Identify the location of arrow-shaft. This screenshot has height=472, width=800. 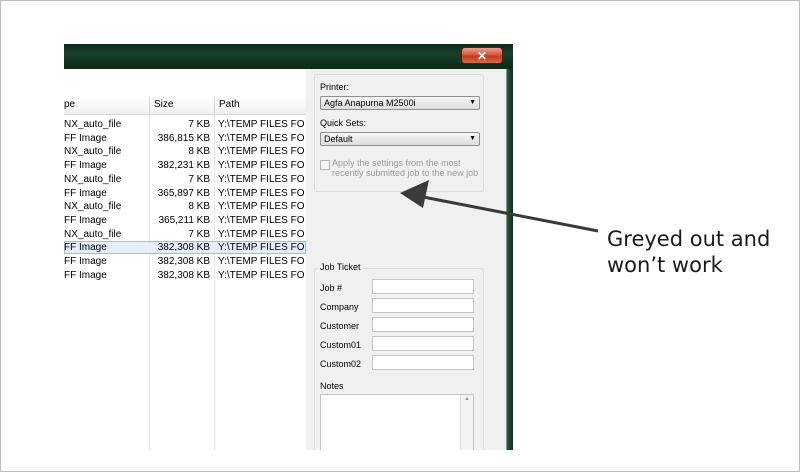
(508, 213).